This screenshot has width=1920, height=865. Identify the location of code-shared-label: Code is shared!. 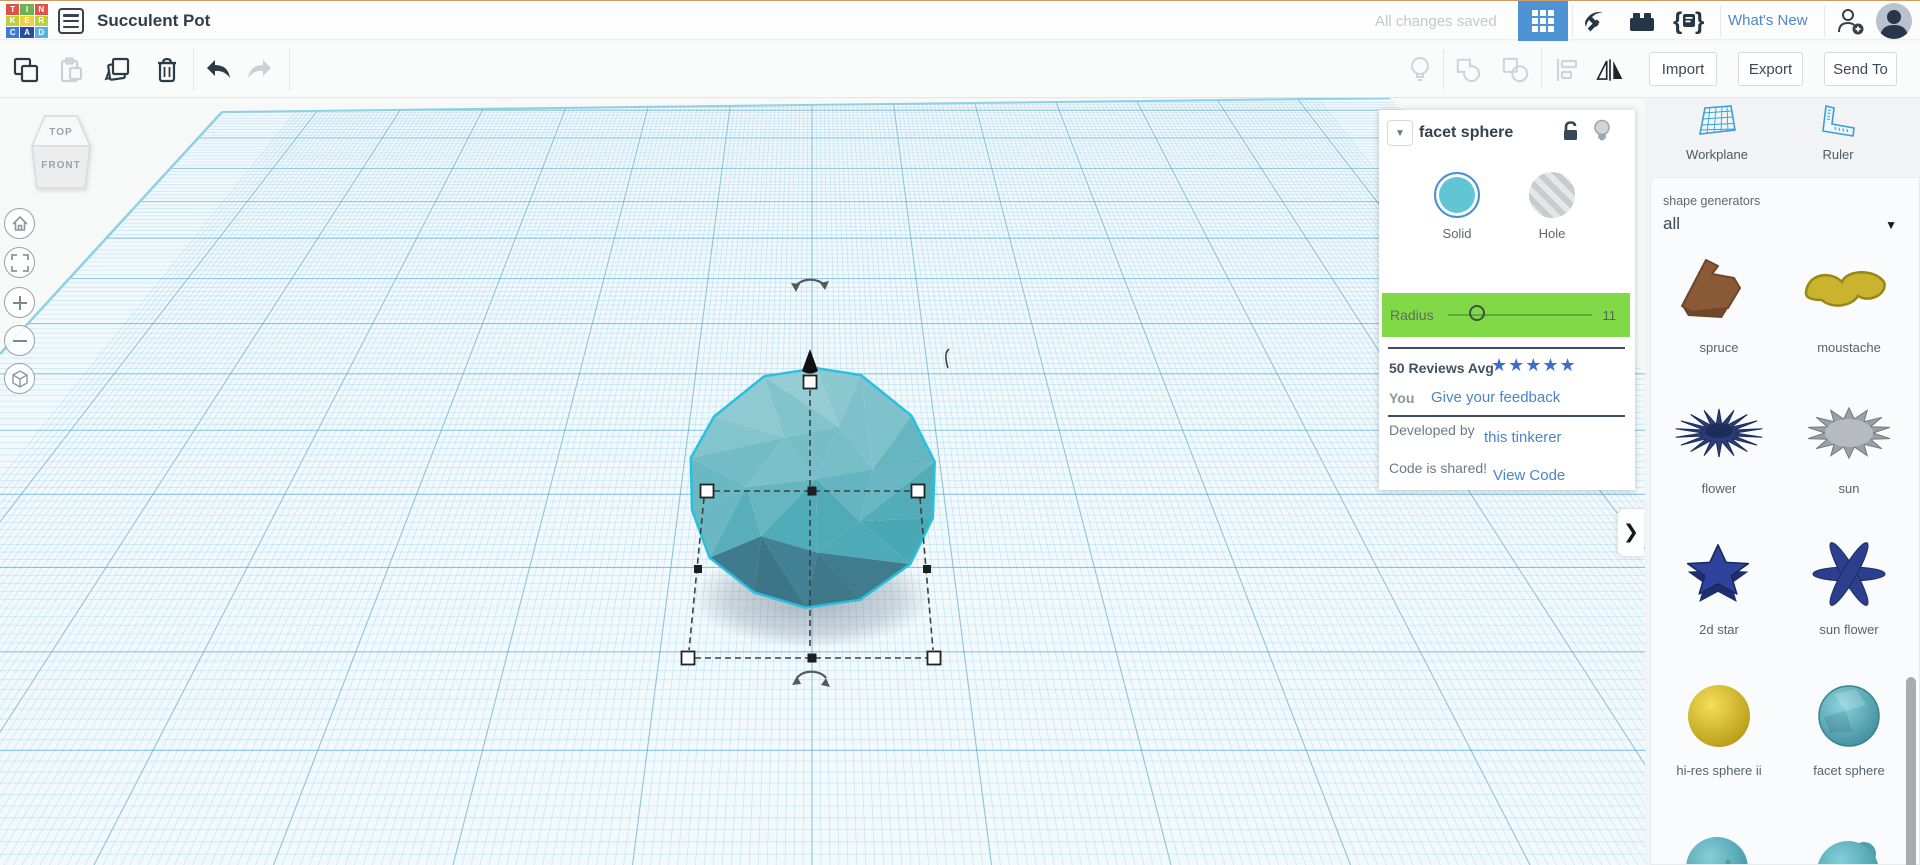
(1438, 468).